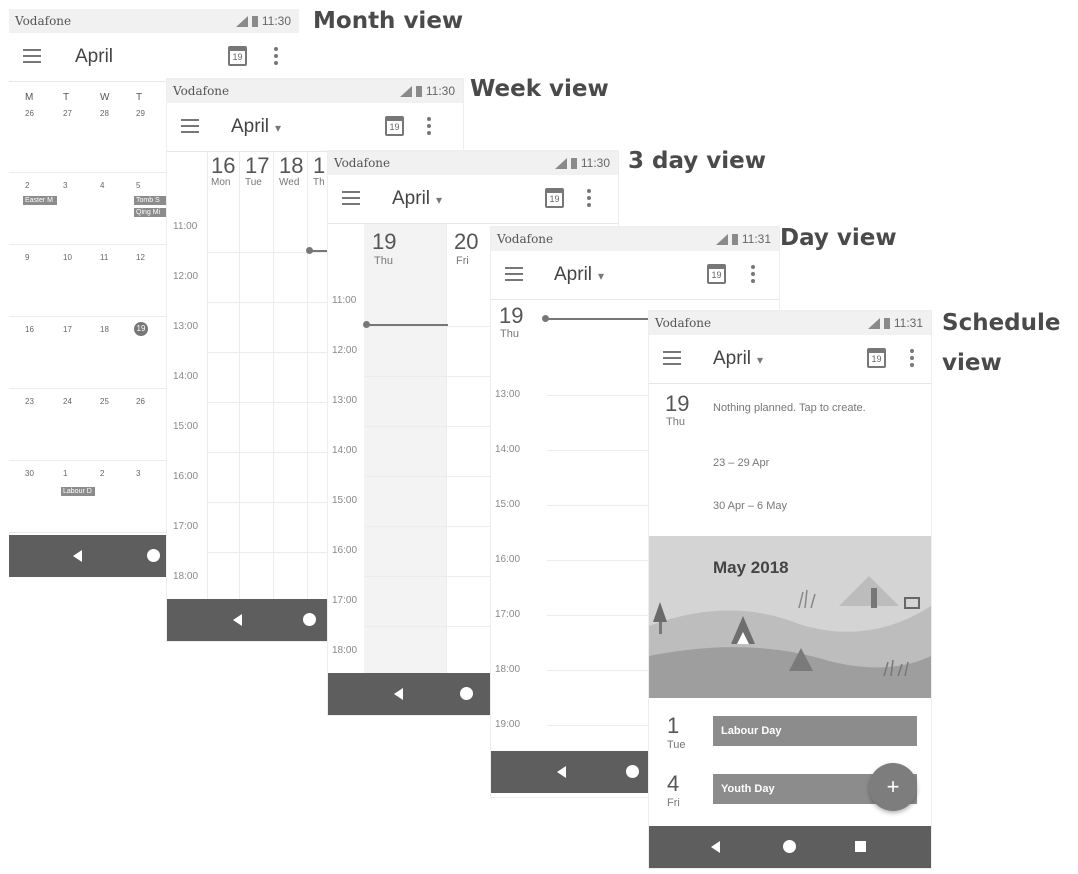  What do you see at coordinates (756, 239) in the screenshot?
I see `clock: 11:31` at bounding box center [756, 239].